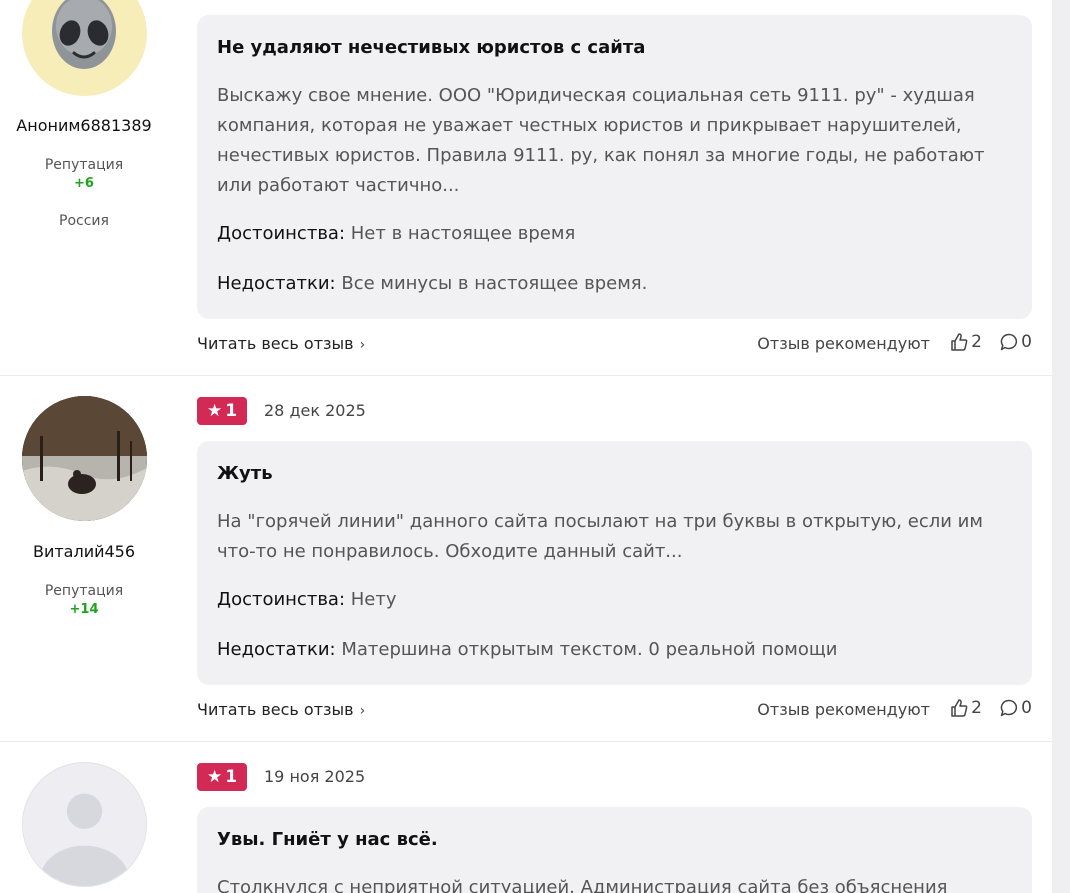 The image size is (1070, 893). I want to click on review-title: Увы. Гниёт у нас всё., so click(327, 839).